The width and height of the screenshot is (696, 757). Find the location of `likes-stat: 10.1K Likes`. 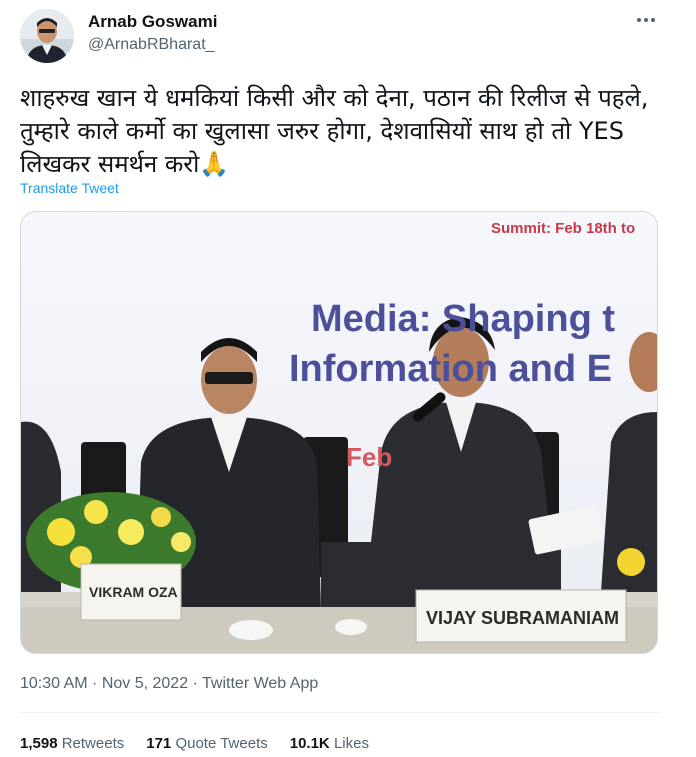

likes-stat: 10.1K Likes is located at coordinates (329, 743).